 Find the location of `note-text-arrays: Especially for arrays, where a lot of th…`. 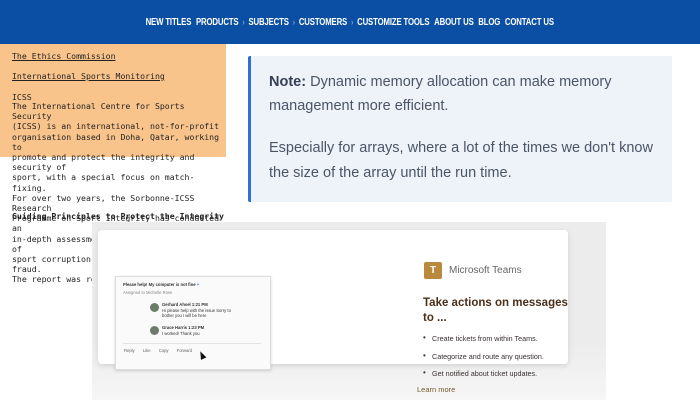

note-text-arrays: Especially for arrays, where a lot of th… is located at coordinates (461, 160).